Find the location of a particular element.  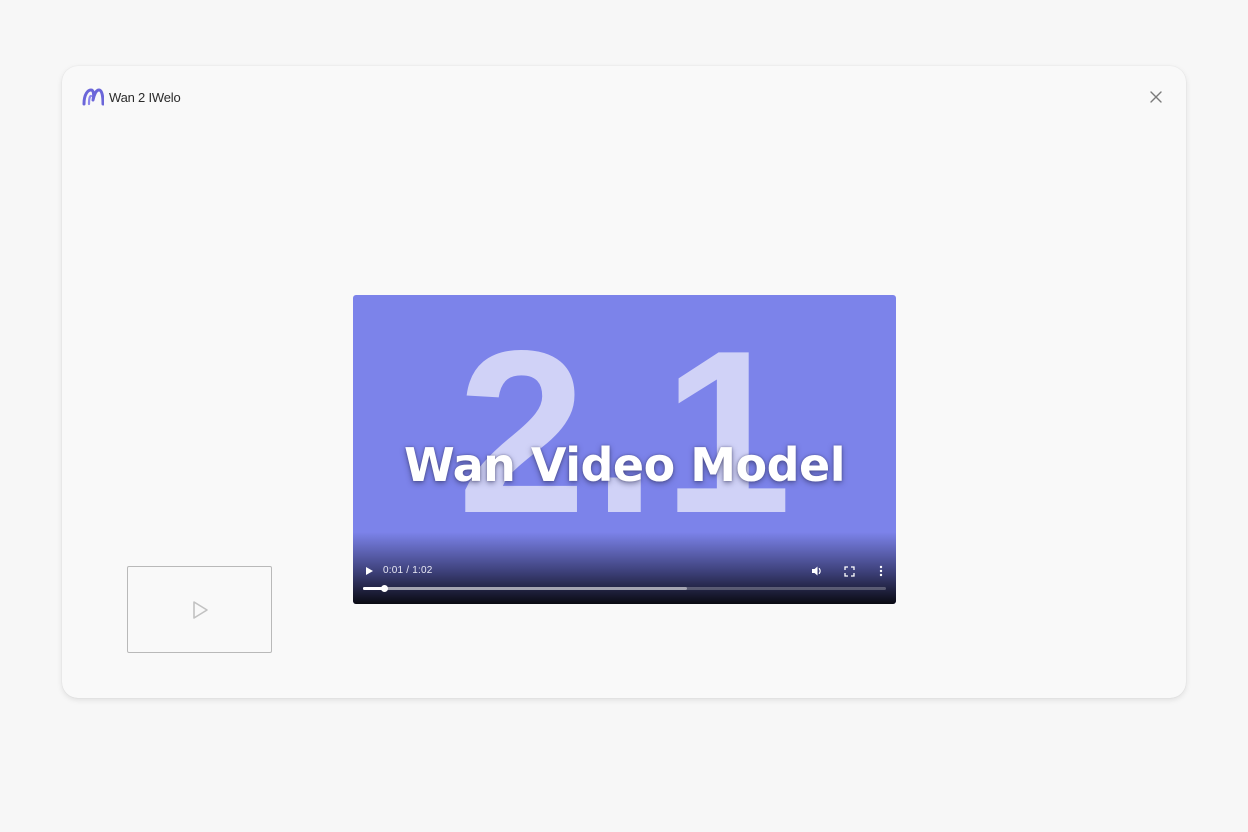

close-icon is located at coordinates (1156, 97).